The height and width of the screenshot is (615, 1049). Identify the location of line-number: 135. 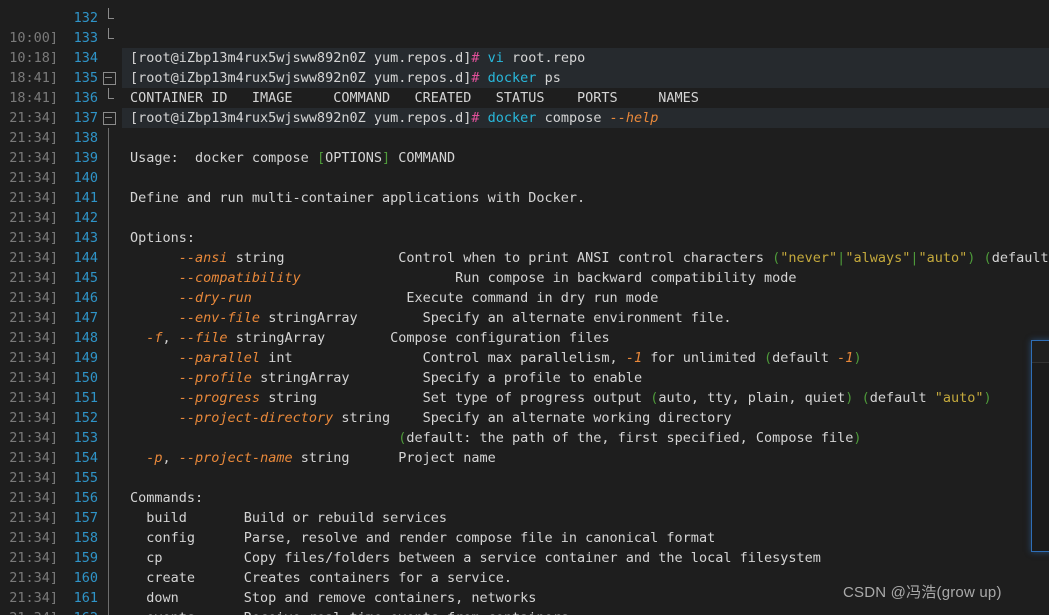
(85, 78).